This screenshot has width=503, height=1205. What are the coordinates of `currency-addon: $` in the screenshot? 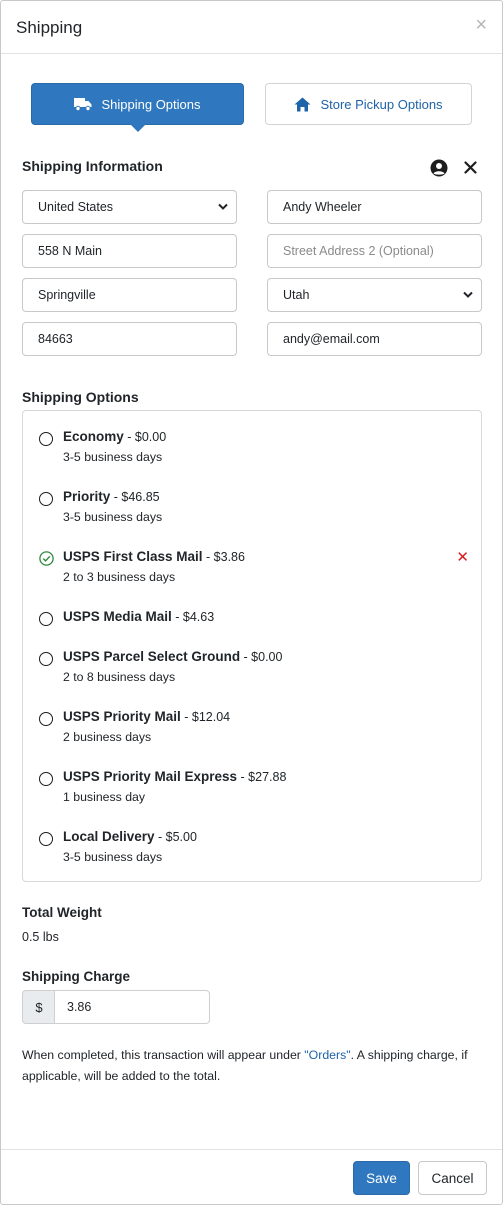 It's located at (38, 1007).